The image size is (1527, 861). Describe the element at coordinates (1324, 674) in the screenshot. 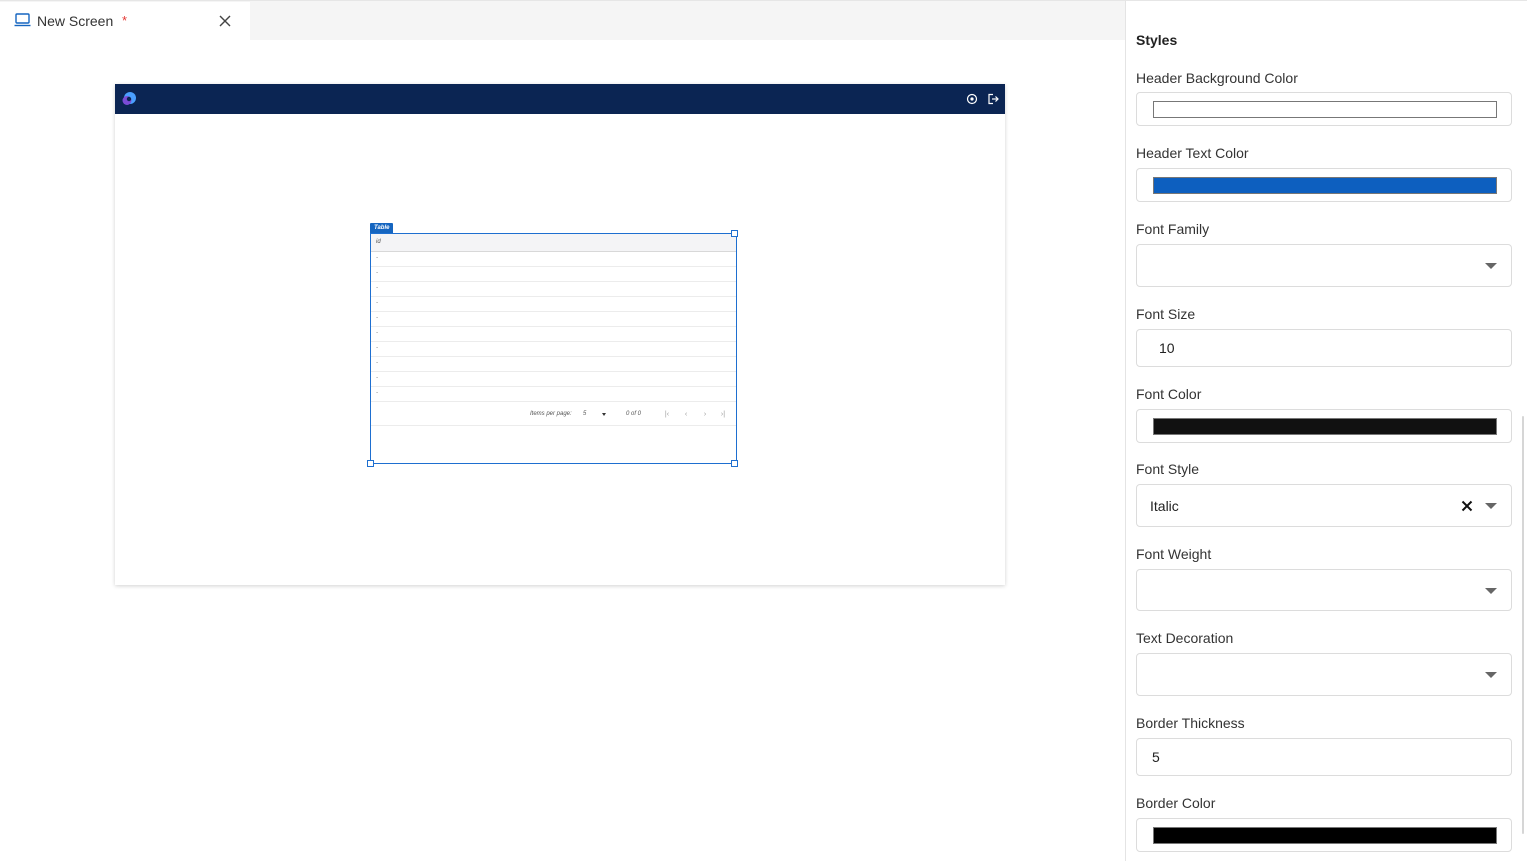

I see `text-decoration-select` at that location.